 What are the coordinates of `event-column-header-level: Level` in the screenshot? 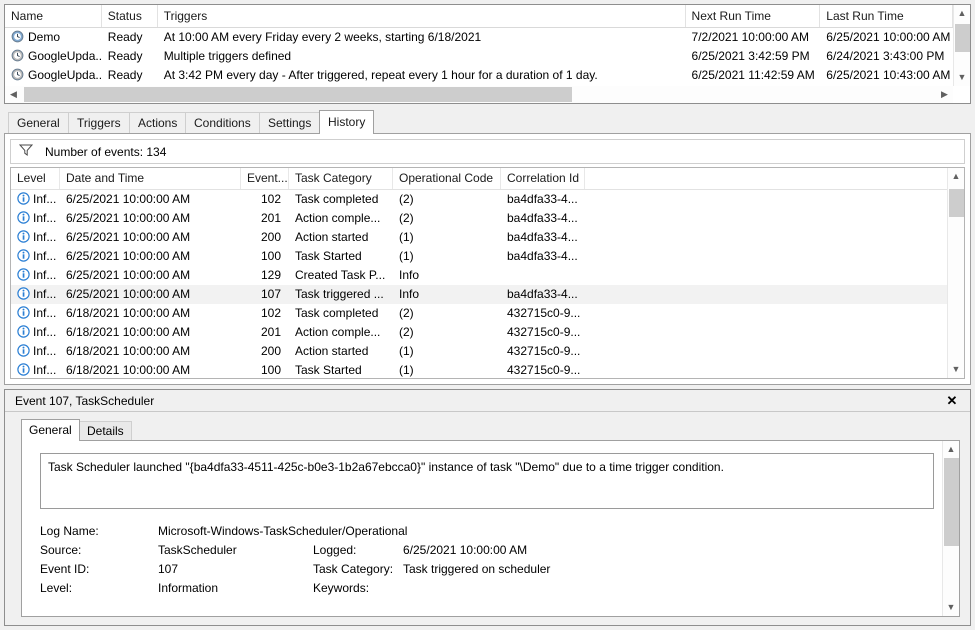 It's located at (35, 178).